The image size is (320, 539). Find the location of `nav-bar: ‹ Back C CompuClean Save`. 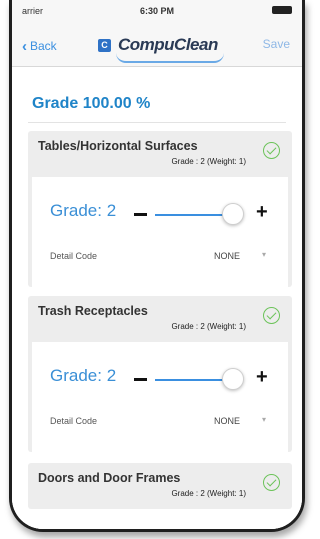

nav-bar: ‹ Back C CompuClean Save is located at coordinates (157, 43).